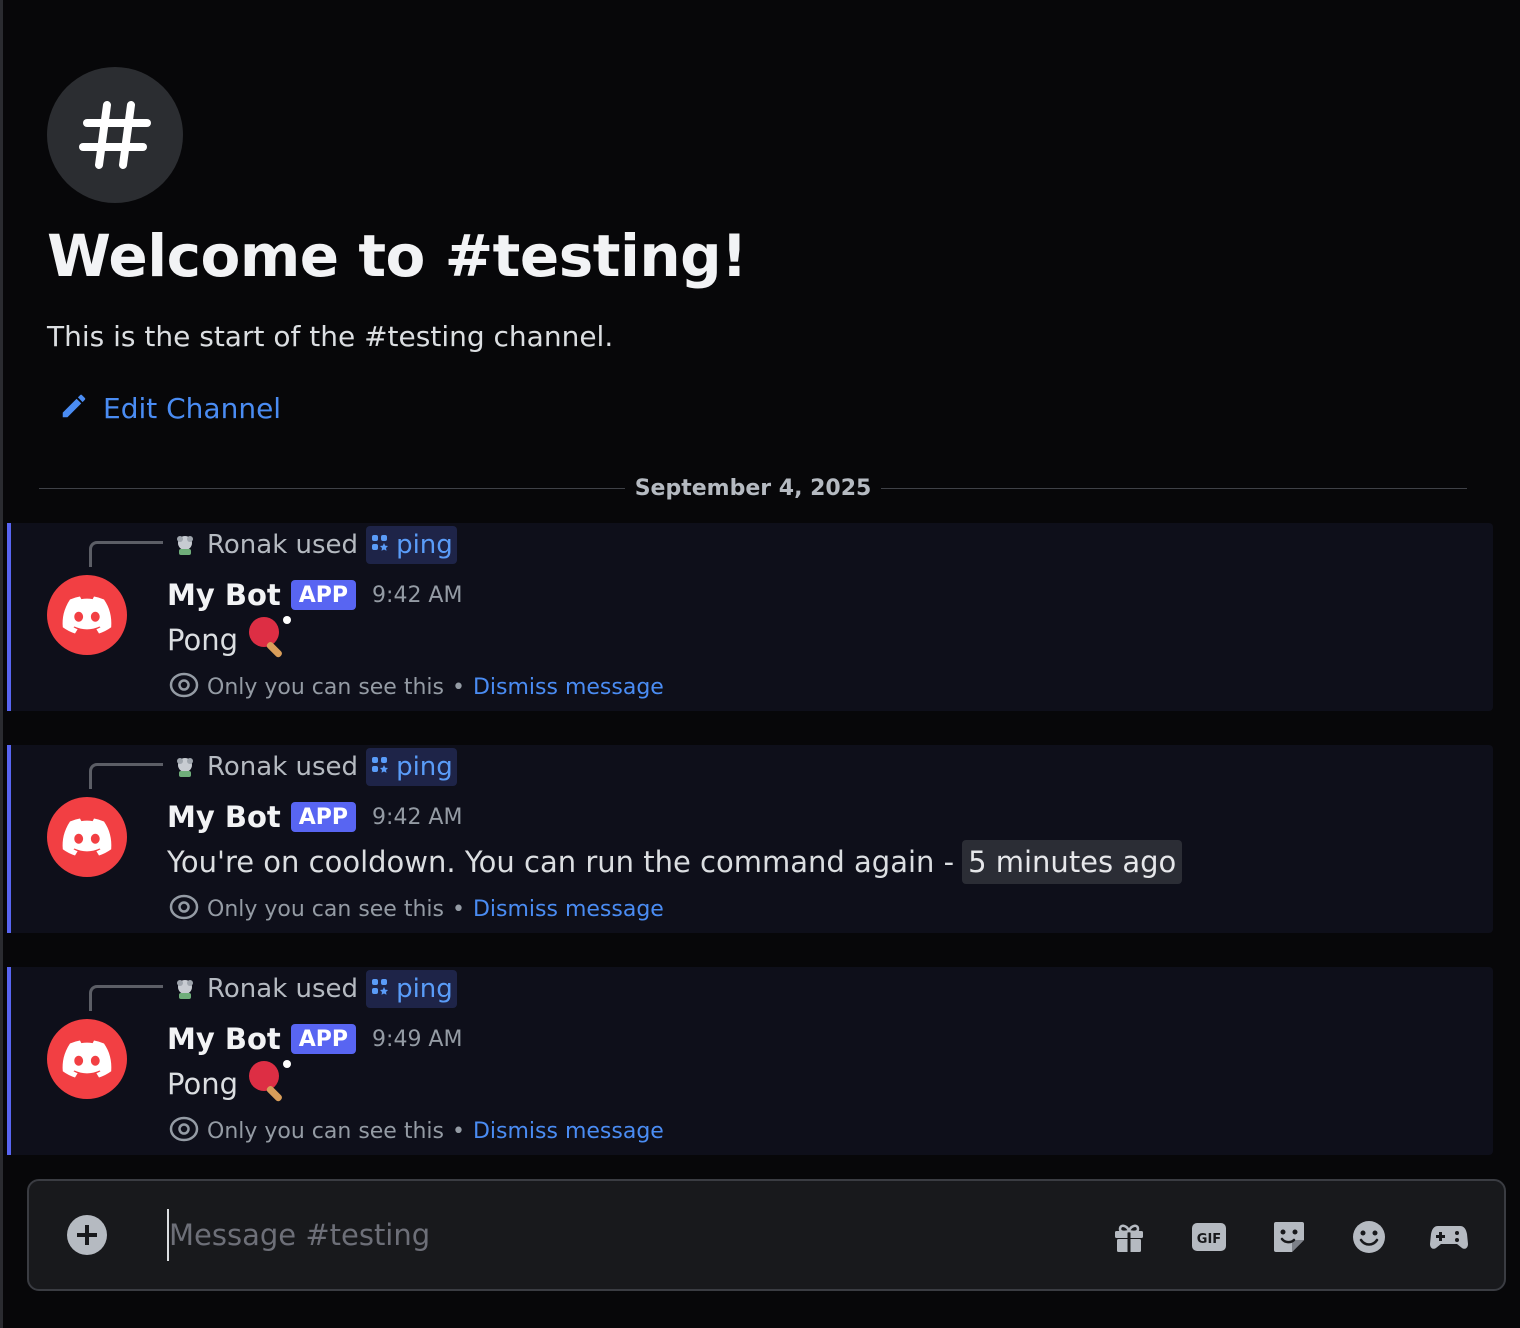 The height and width of the screenshot is (1328, 1520). I want to click on message-input, so click(617, 1235).